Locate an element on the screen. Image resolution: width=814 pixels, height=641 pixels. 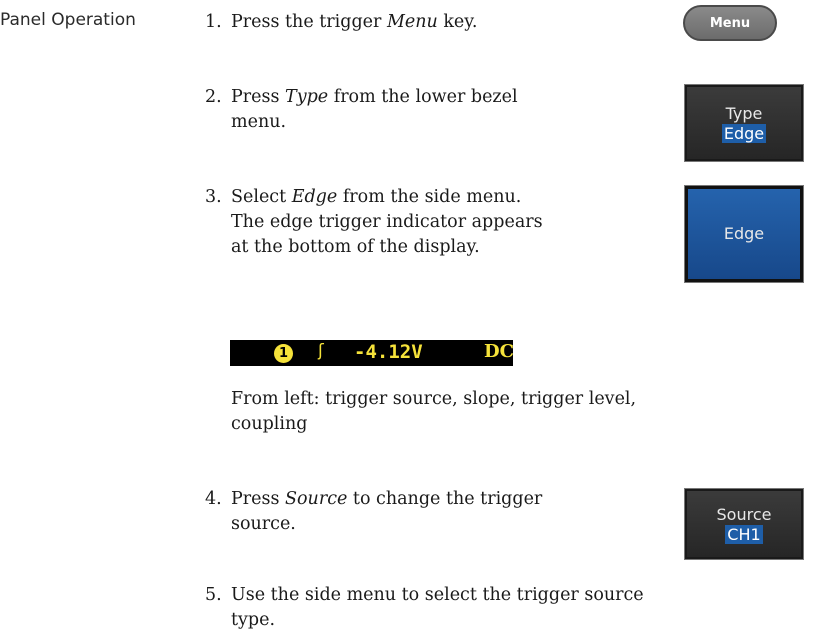
trigger-coupling-readout: DC is located at coordinates (498, 351).